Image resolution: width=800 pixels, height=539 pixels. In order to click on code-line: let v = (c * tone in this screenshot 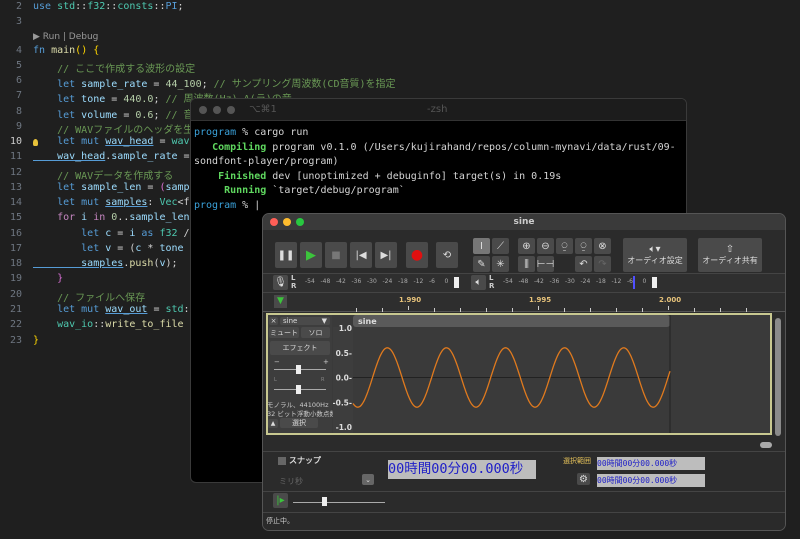, I will do `click(108, 248)`.